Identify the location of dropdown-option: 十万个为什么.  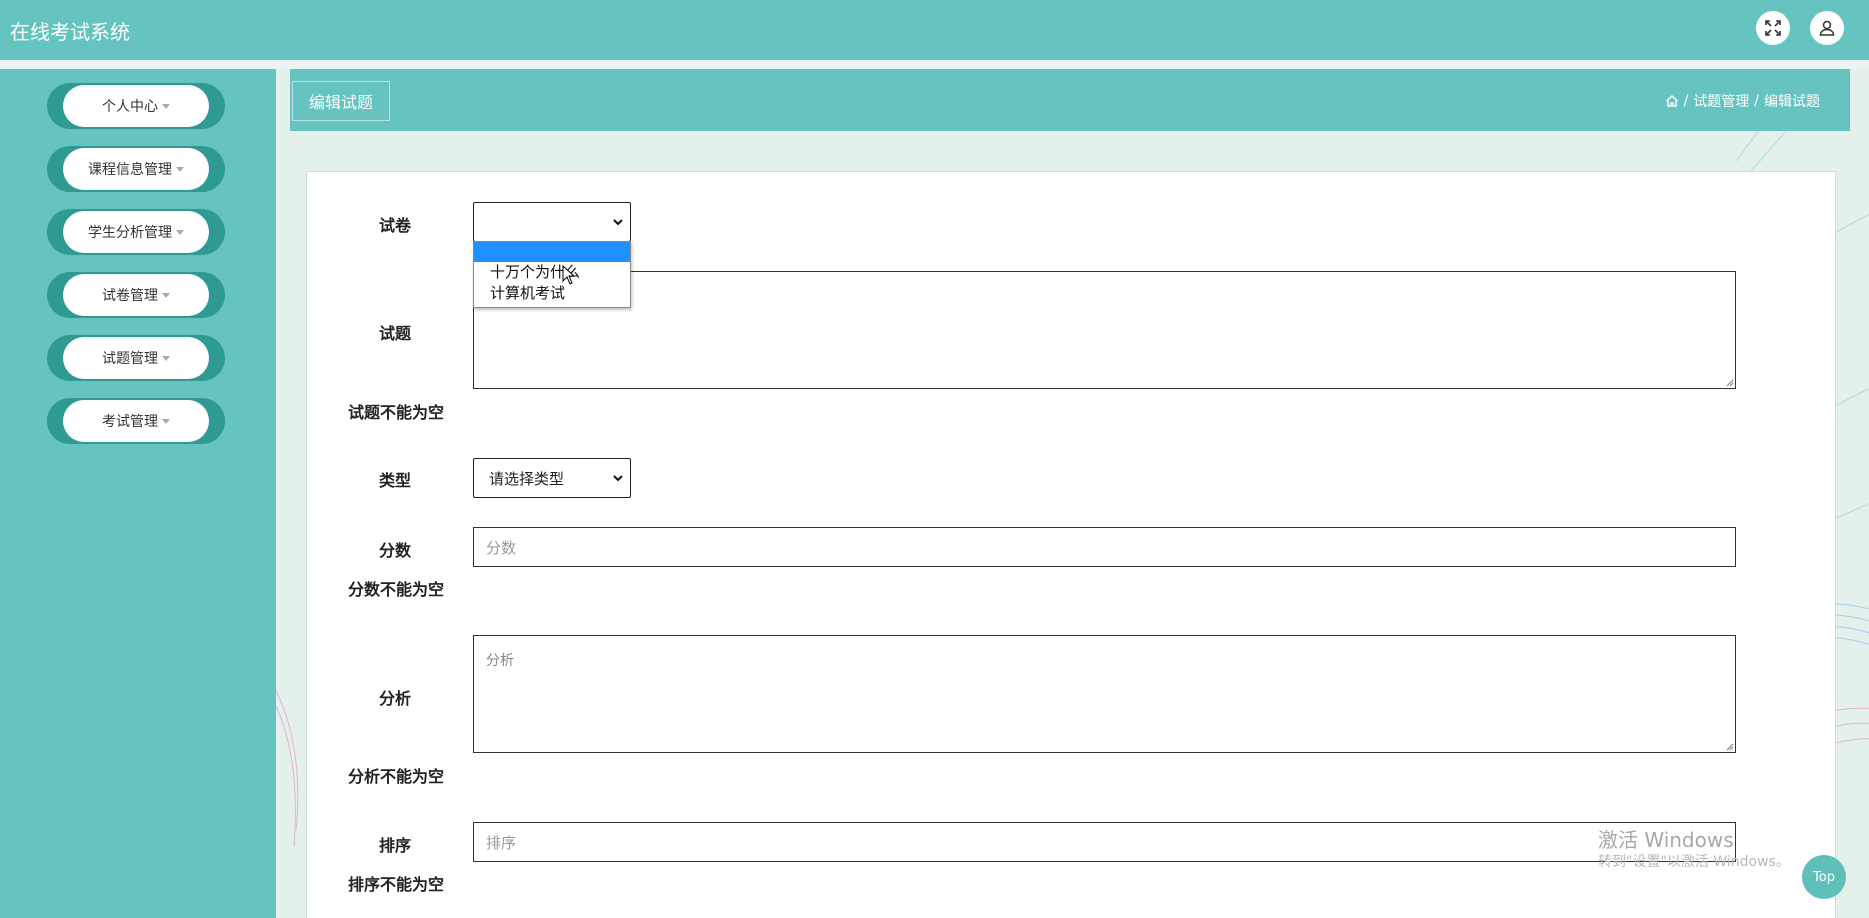
(552, 272).